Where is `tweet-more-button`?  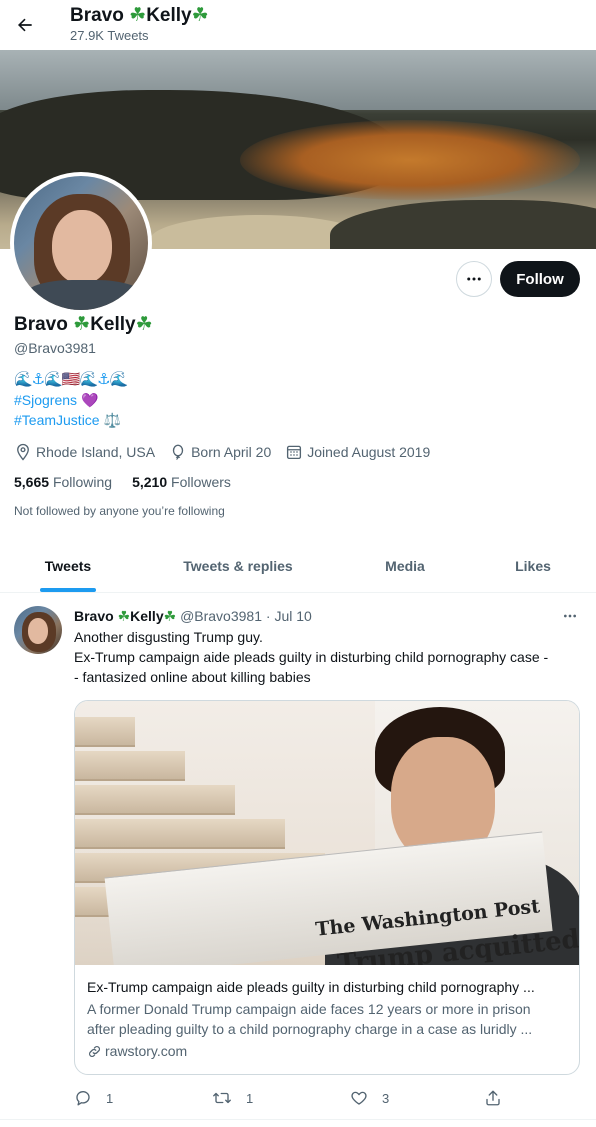 tweet-more-button is located at coordinates (570, 616).